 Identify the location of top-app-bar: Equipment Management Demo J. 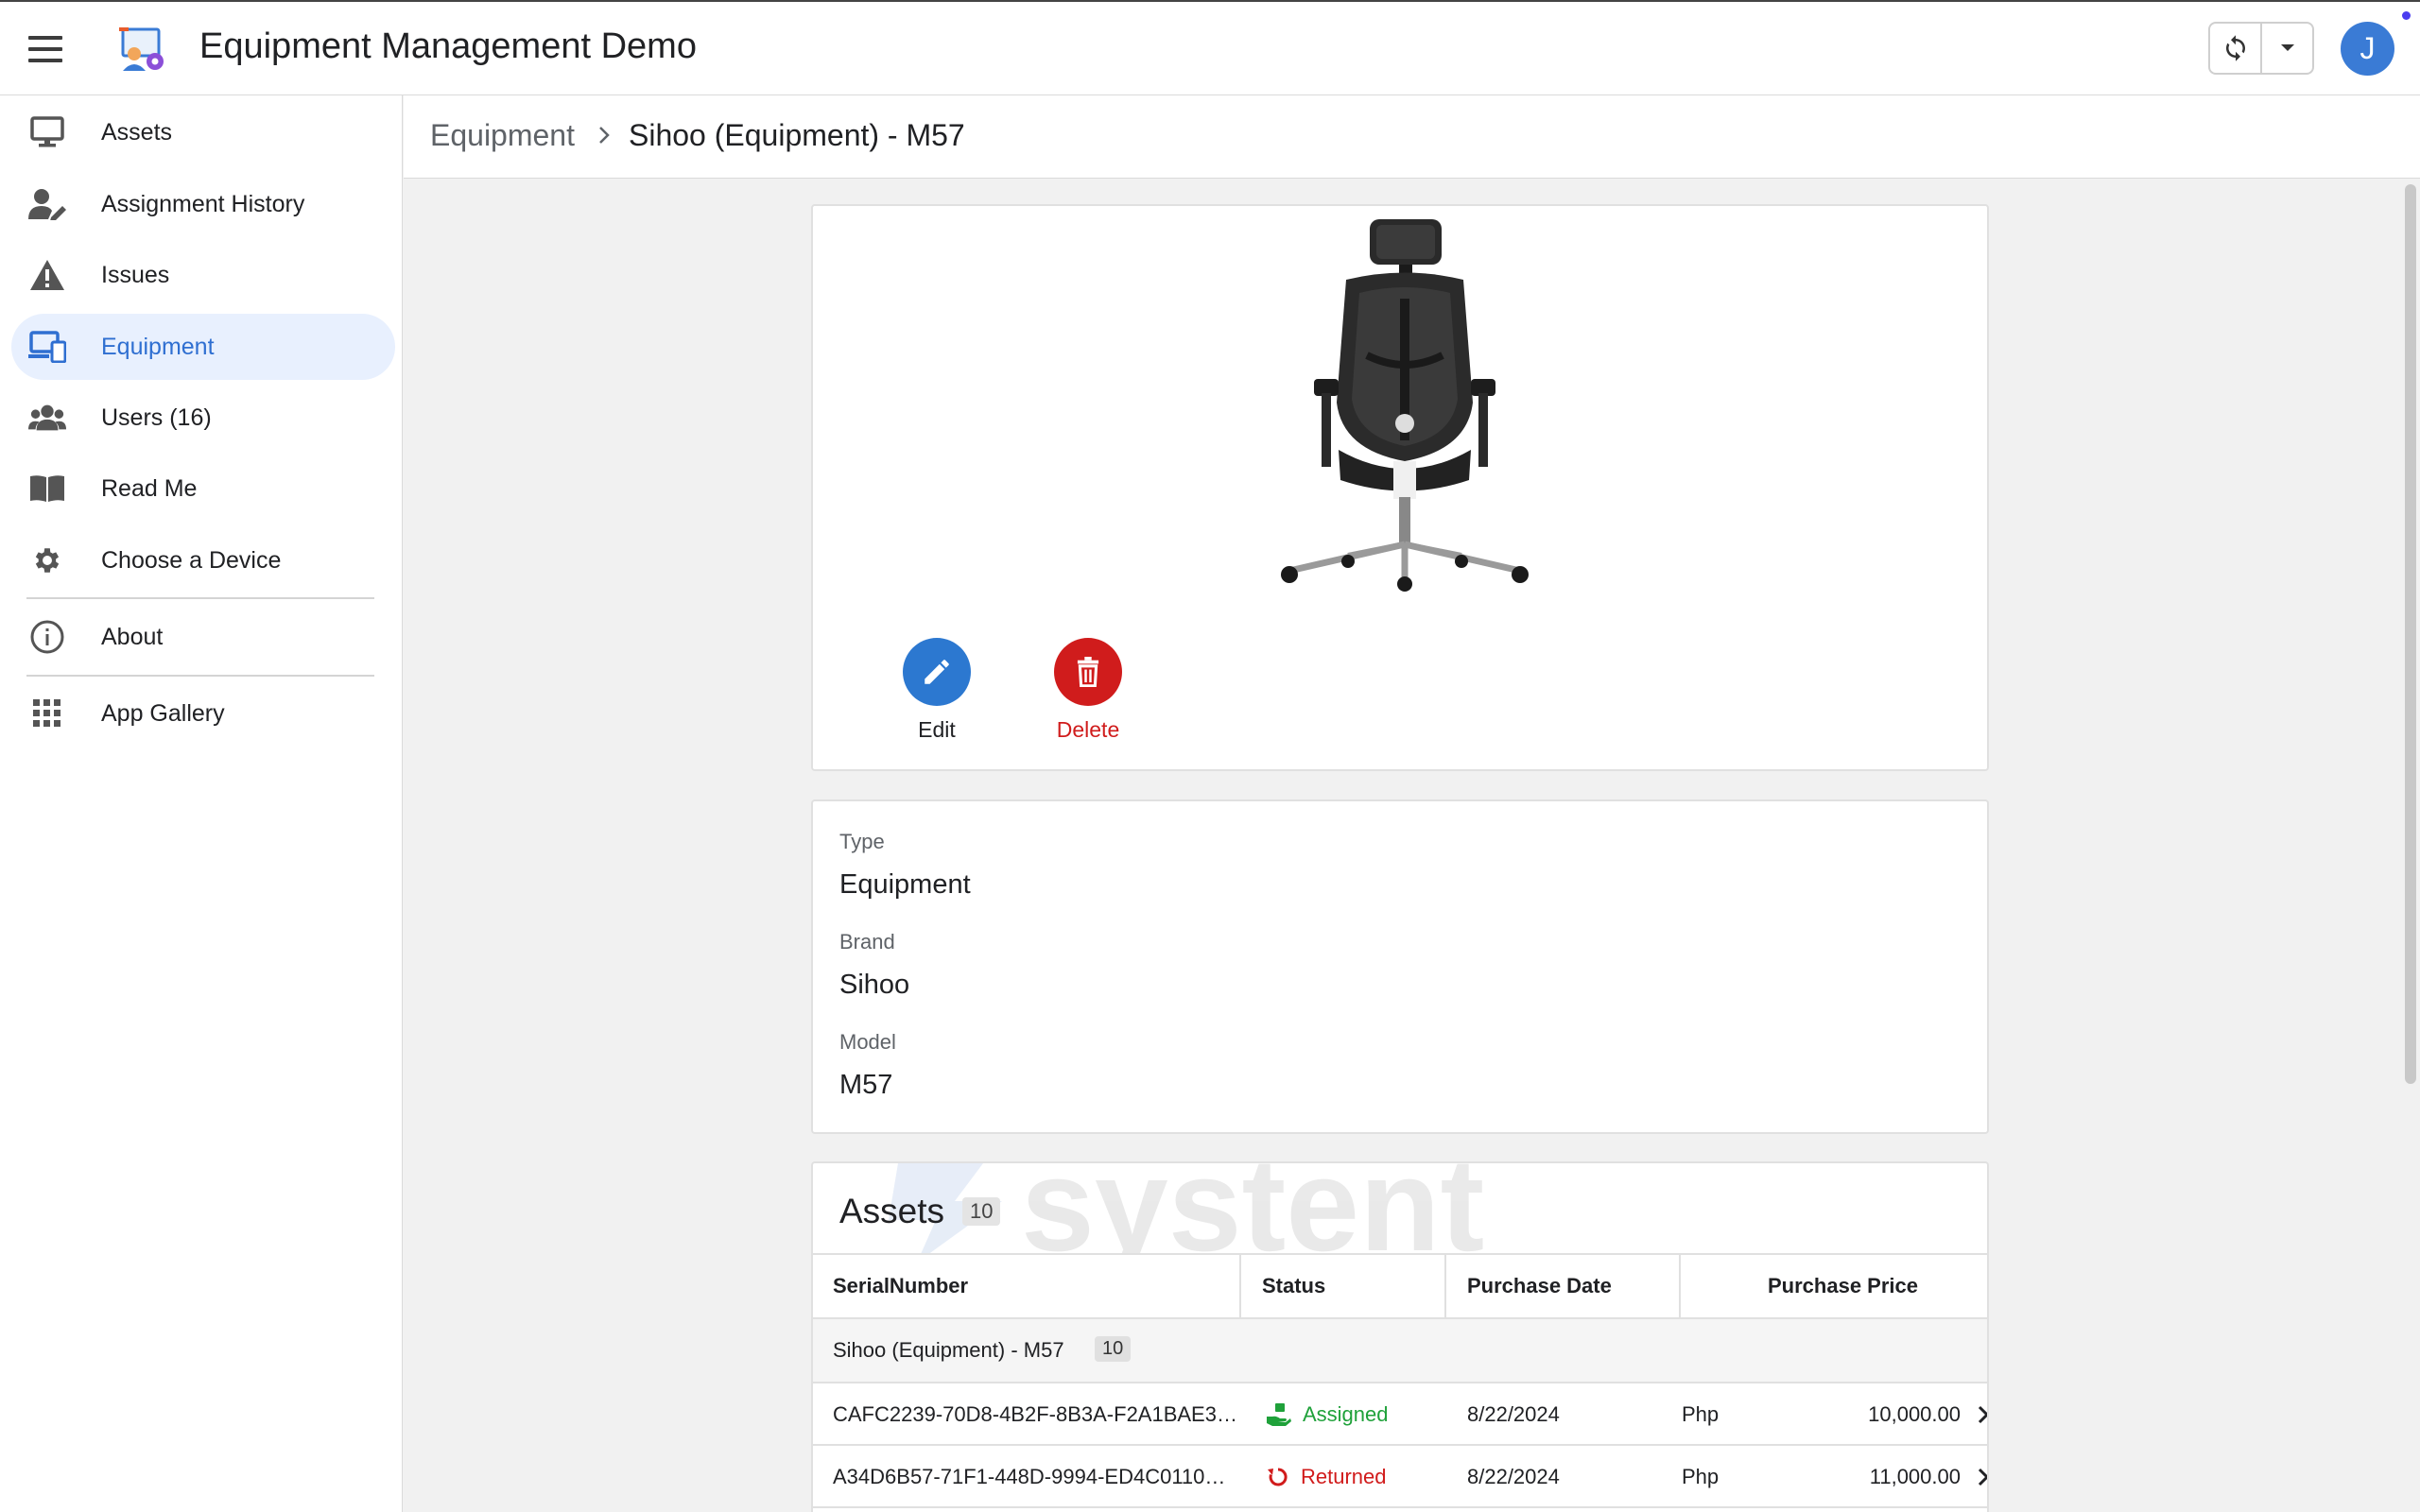
(1210, 47).